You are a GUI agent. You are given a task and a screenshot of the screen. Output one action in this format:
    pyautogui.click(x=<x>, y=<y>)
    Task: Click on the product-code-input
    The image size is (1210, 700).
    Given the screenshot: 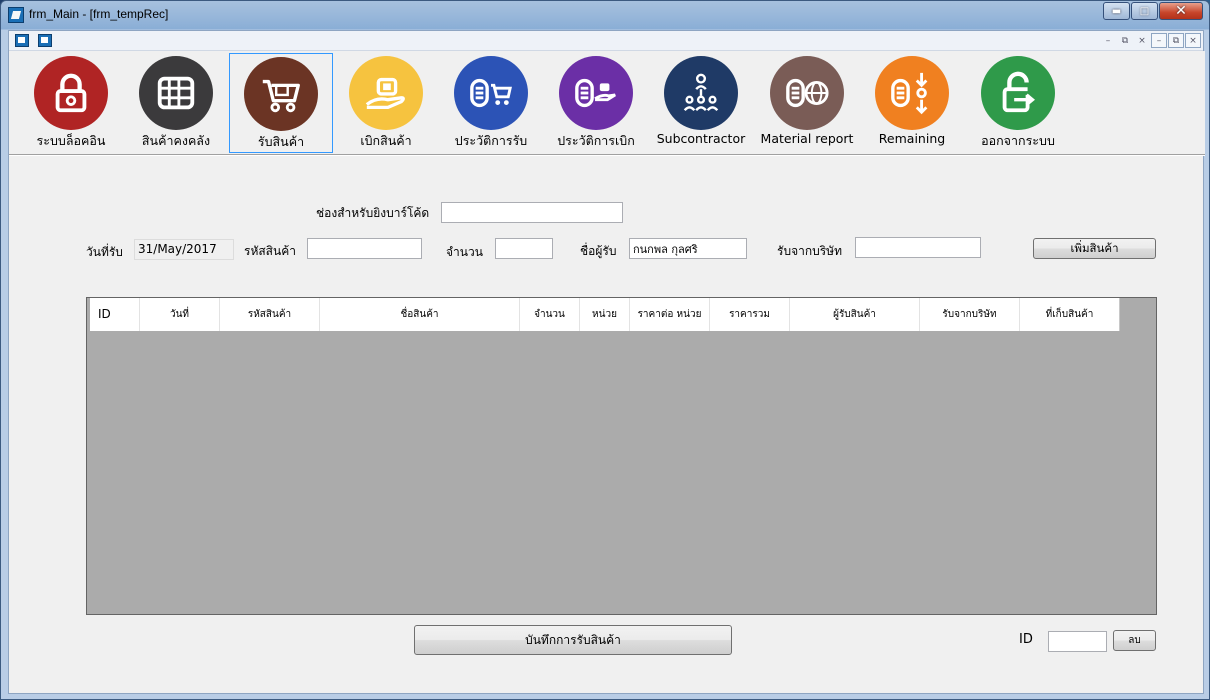 What is the action you would take?
    pyautogui.click(x=364, y=248)
    